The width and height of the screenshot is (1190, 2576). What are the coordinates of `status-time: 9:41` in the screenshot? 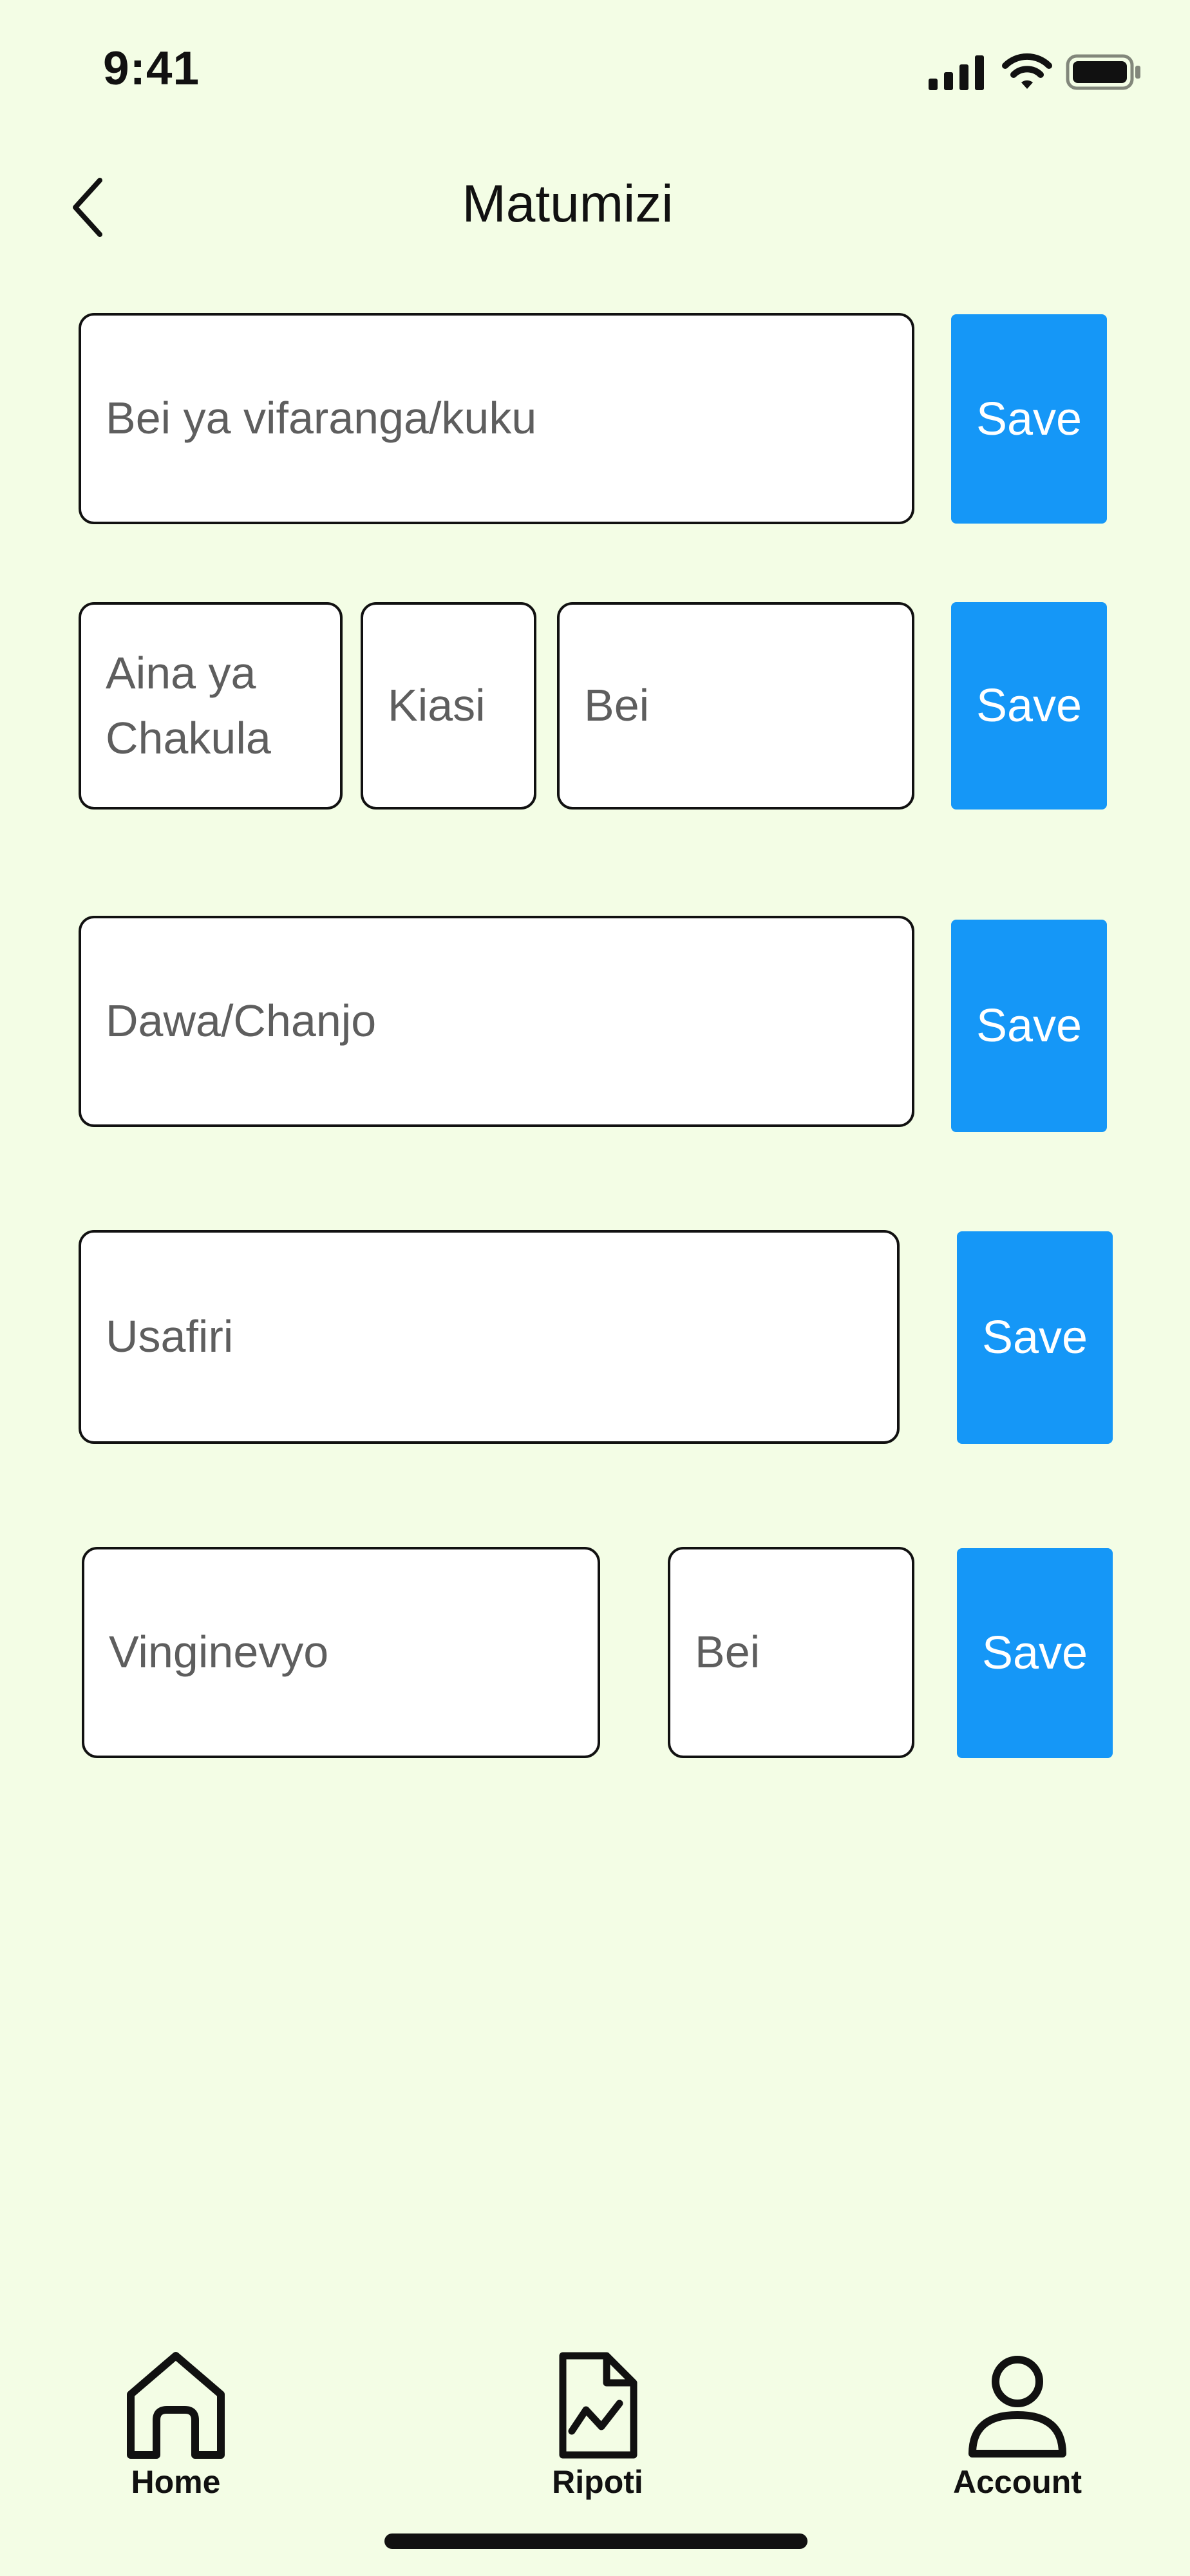 It's located at (151, 69).